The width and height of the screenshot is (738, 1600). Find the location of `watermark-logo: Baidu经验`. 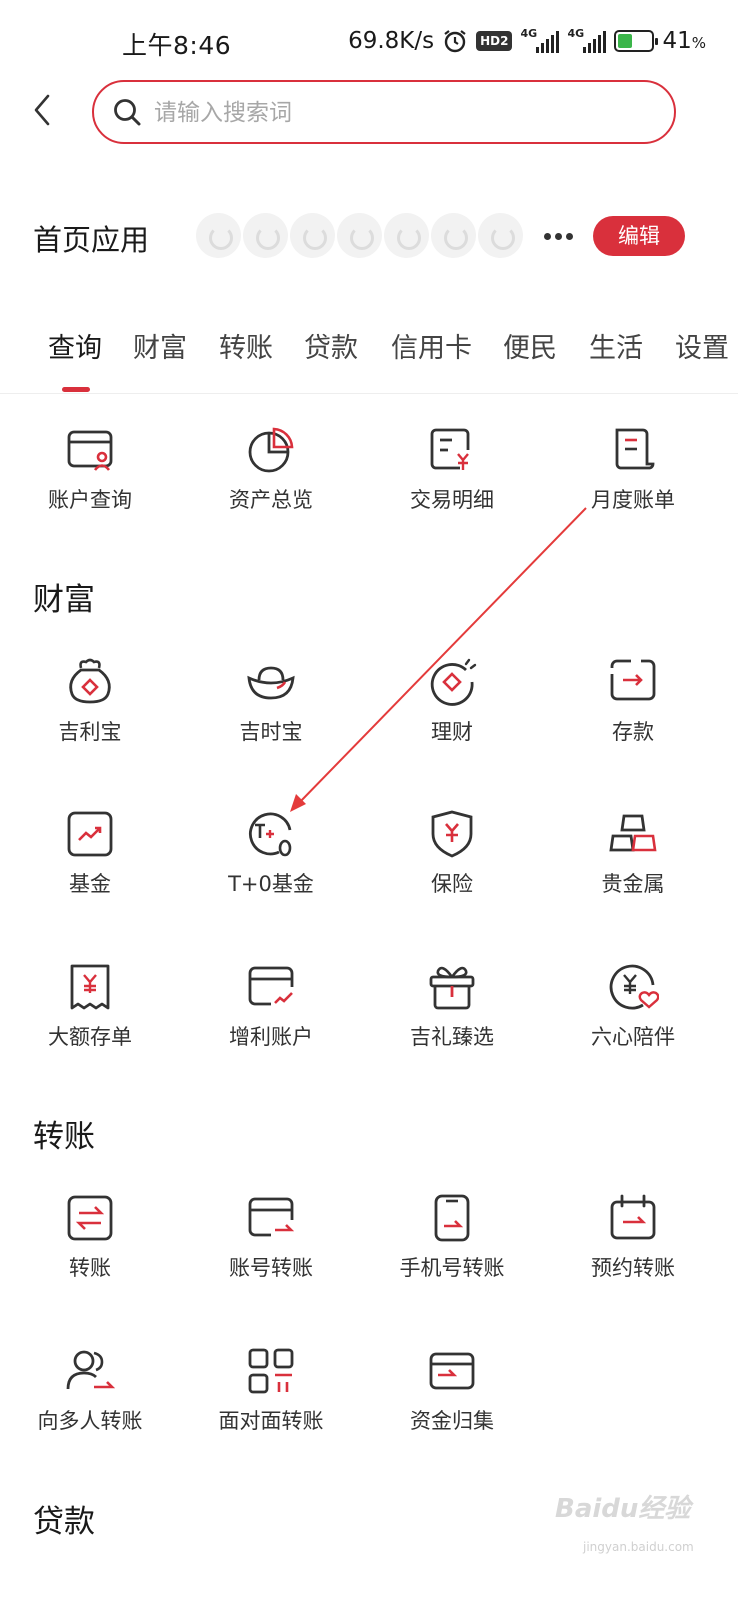

watermark-logo: Baidu经验 is located at coordinates (623, 1509).